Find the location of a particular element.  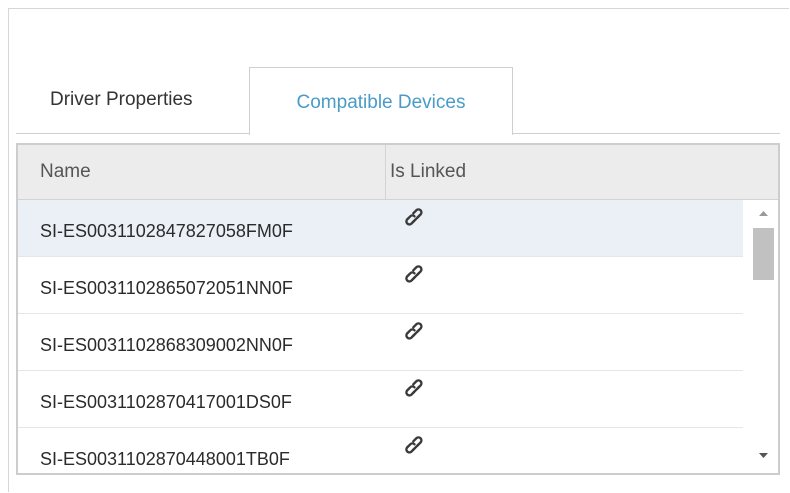

table-row: SI-ES0031102868309002NN0F is located at coordinates (380, 342).